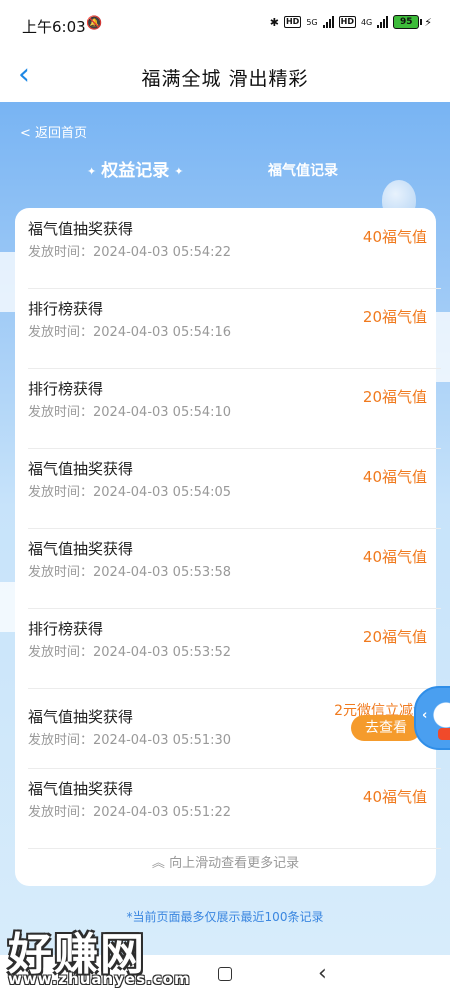 The width and height of the screenshot is (450, 1000). I want to click on mascot-tag, so click(444, 734).